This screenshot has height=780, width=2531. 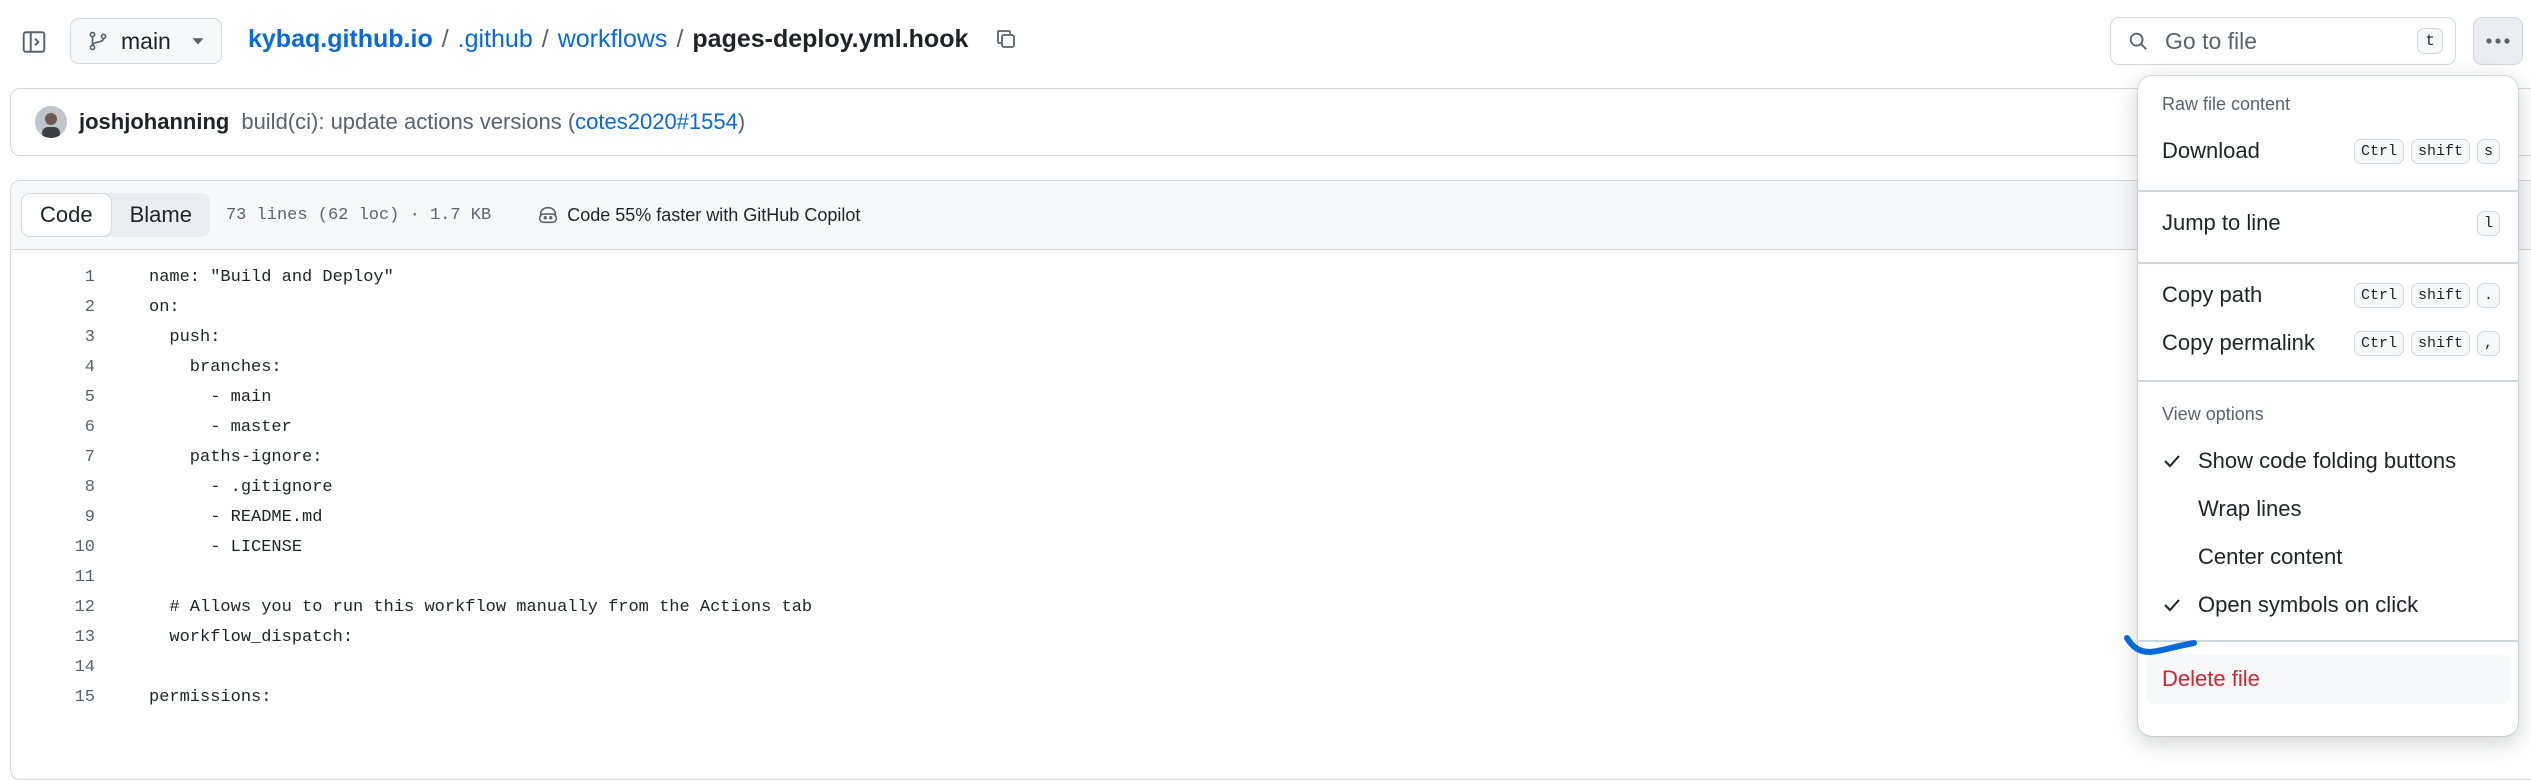 I want to click on line-number: 5, so click(x=53, y=397).